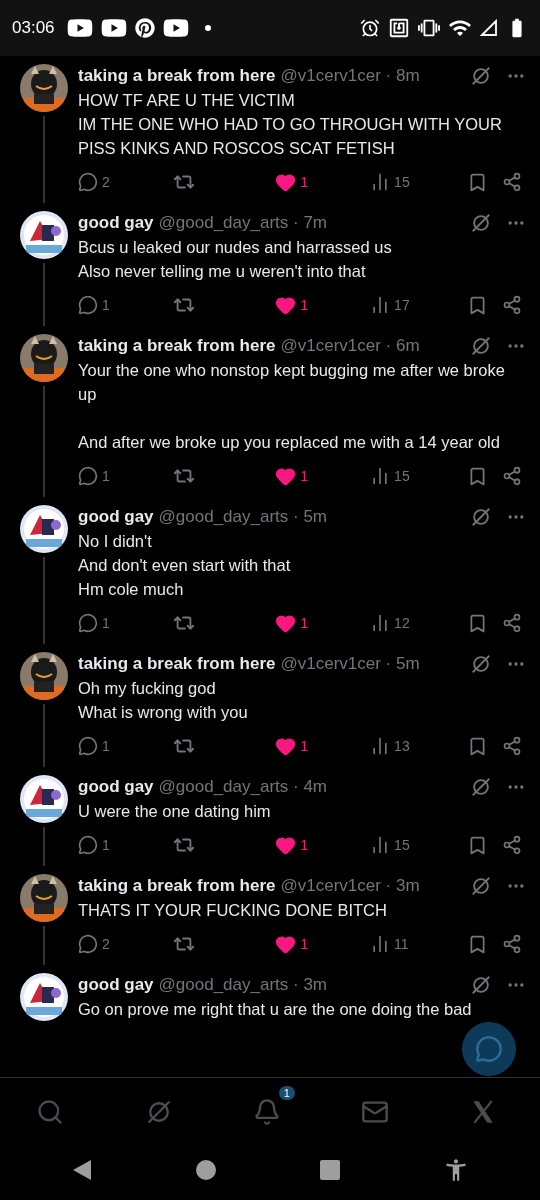 The image size is (540, 1200). Describe the element at coordinates (266, 1112) in the screenshot. I see `bell-icon` at that location.